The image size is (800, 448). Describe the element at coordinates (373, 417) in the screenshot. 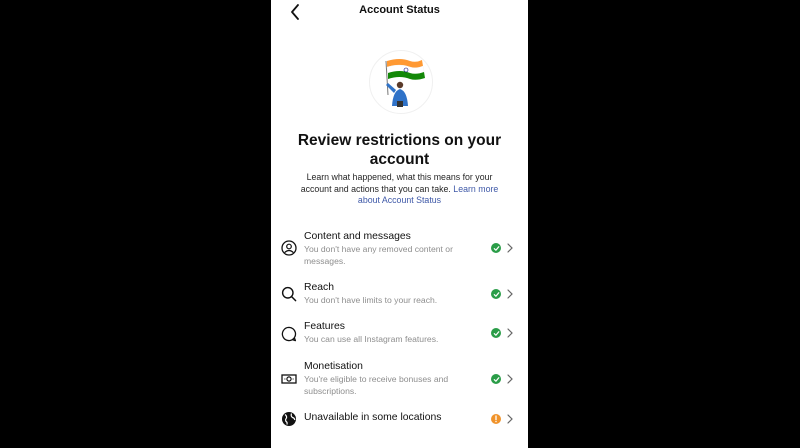

I see `row-title: Unavailable in some locations` at that location.